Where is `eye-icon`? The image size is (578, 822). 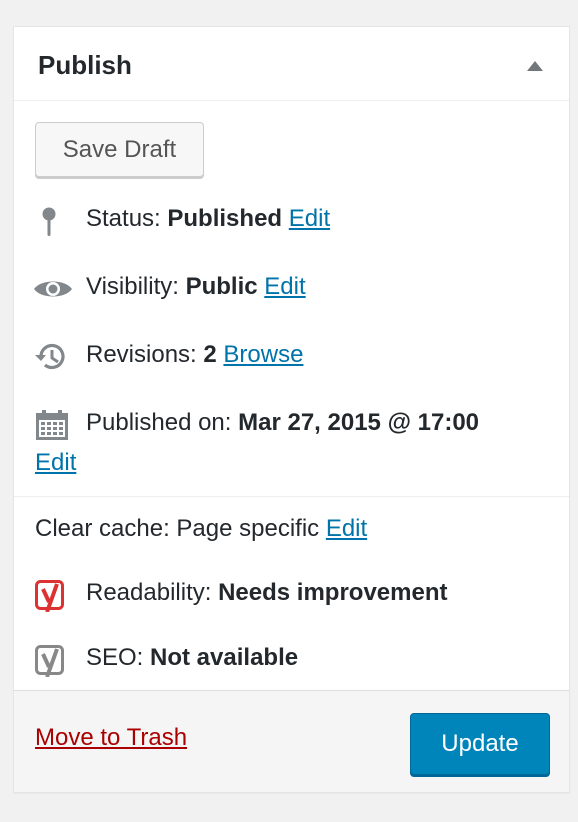 eye-icon is located at coordinates (53, 289).